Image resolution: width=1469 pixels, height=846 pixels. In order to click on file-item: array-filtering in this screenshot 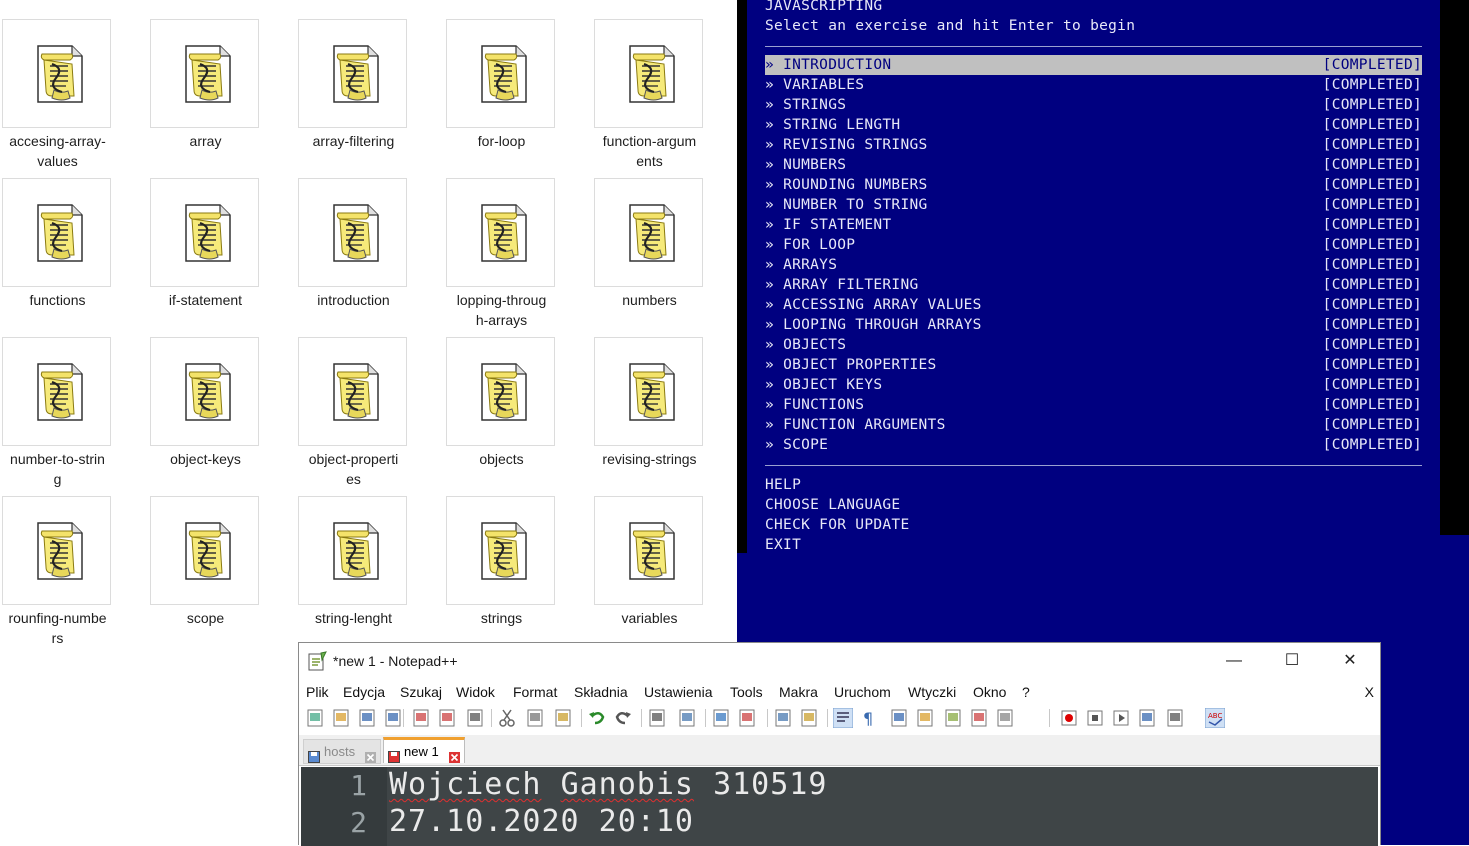, I will do `click(366, 94)`.